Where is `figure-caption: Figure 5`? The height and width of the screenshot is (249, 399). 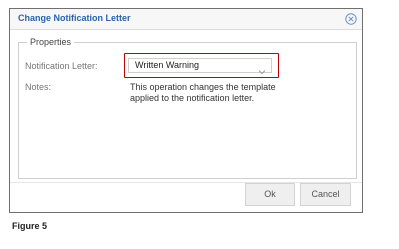
figure-caption: Figure 5 is located at coordinates (30, 226).